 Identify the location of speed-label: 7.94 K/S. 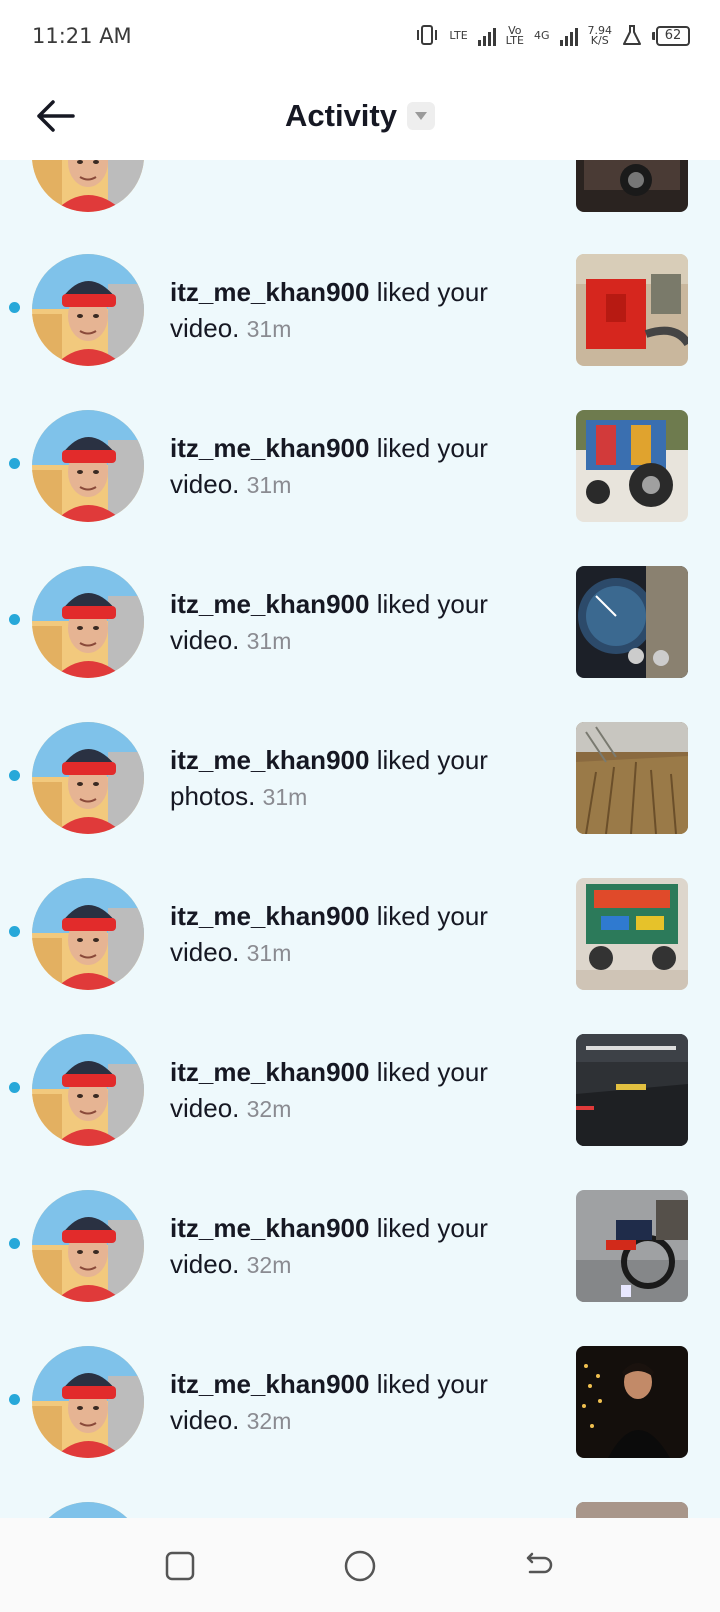
(600, 36).